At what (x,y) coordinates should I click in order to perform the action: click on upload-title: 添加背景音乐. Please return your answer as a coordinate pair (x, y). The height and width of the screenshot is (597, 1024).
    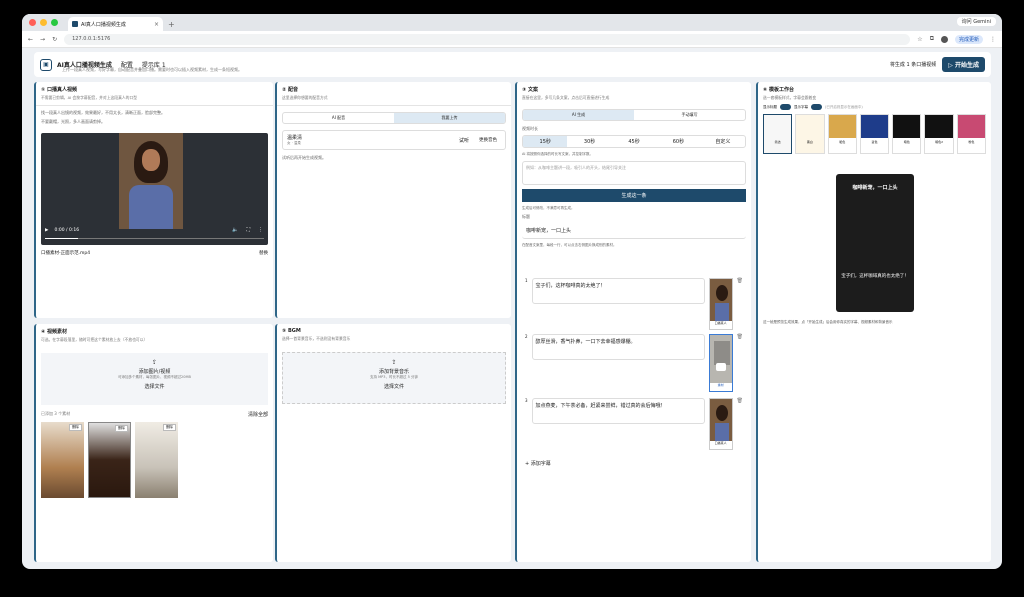
    Looking at the image, I should click on (393, 372).